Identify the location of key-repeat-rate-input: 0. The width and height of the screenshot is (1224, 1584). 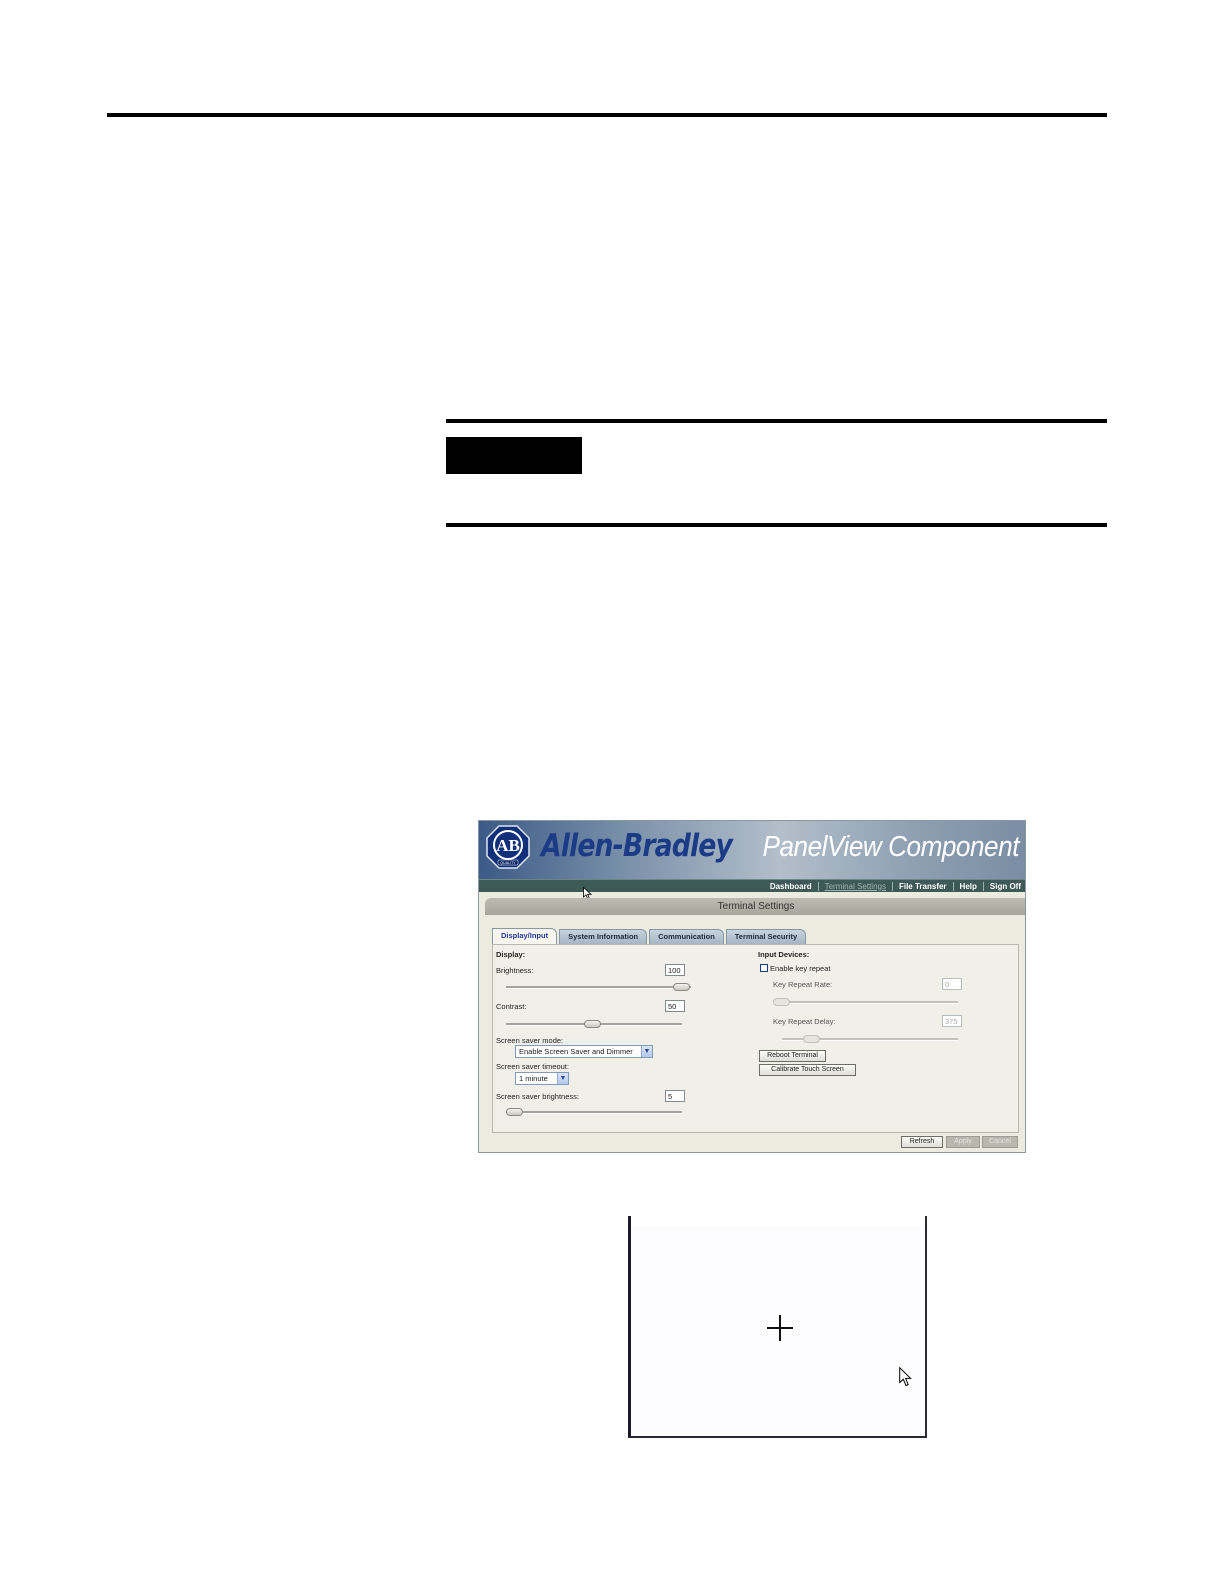
(952, 984).